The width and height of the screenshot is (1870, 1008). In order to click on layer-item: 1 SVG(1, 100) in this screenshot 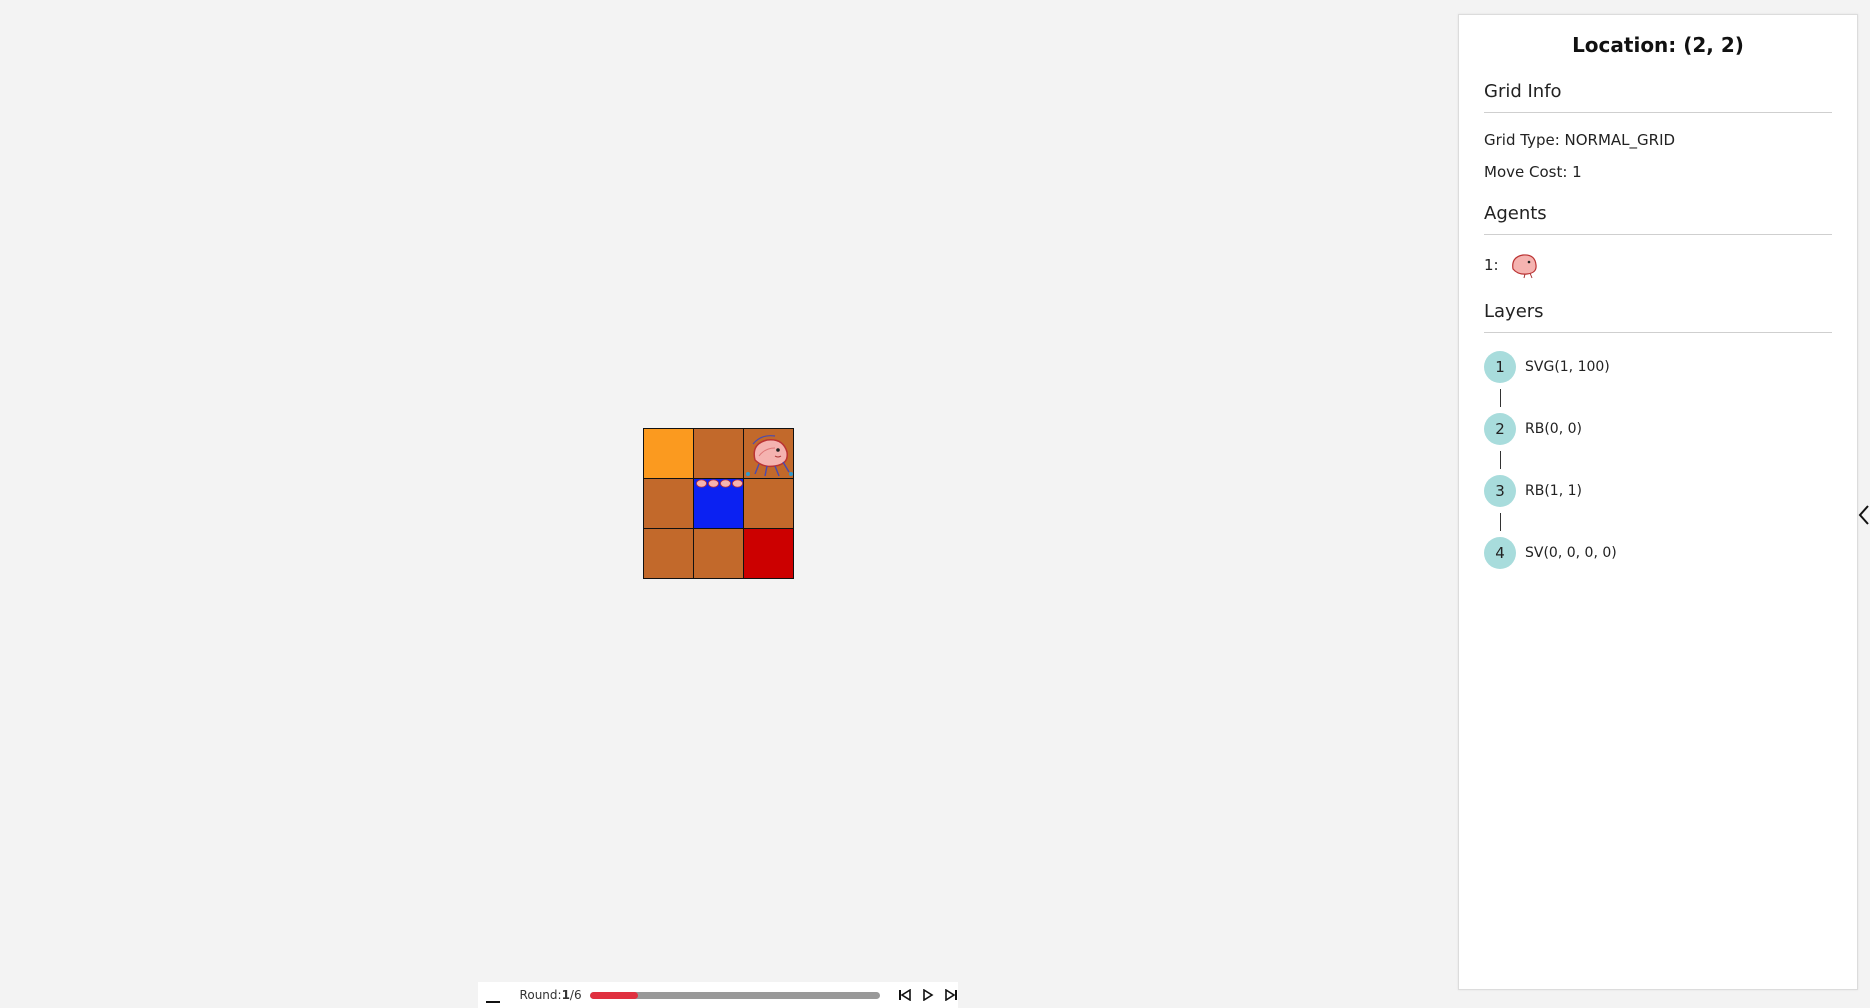, I will do `click(1670, 367)`.